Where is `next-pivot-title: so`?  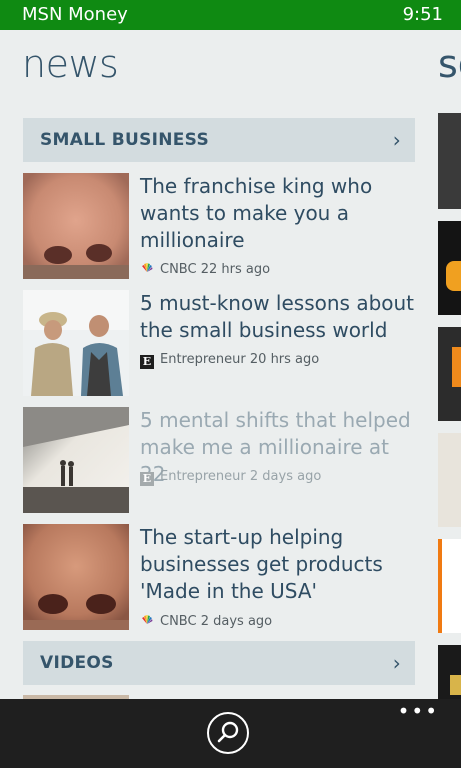 next-pivot-title: so is located at coordinates (449, 64).